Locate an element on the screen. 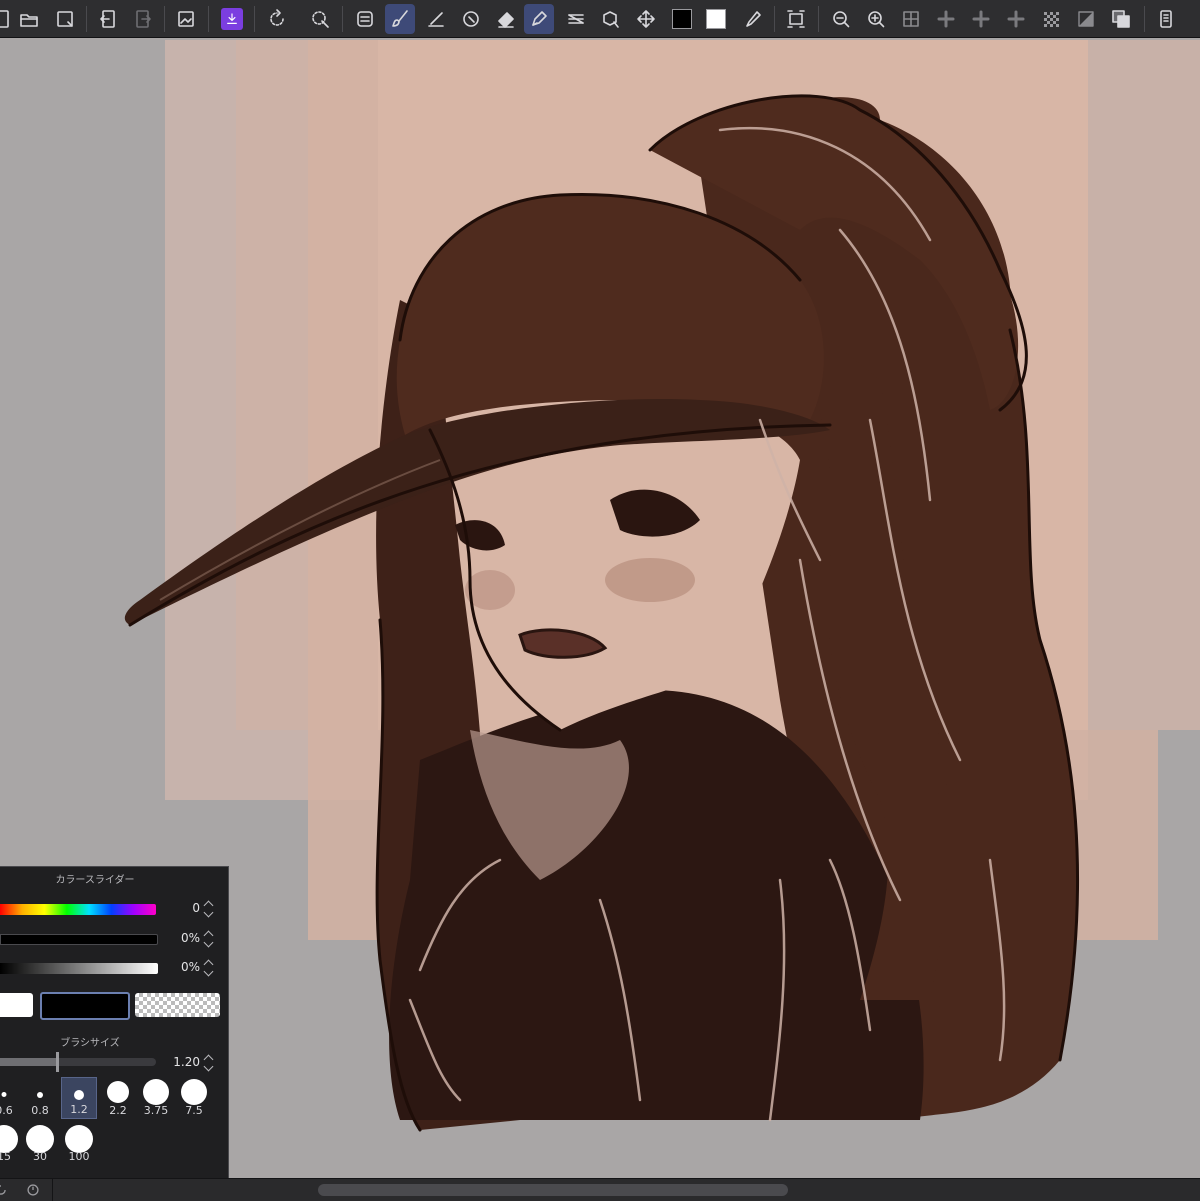 The image size is (1200, 1201). brush-preset: 2.2 is located at coordinates (118, 1098).